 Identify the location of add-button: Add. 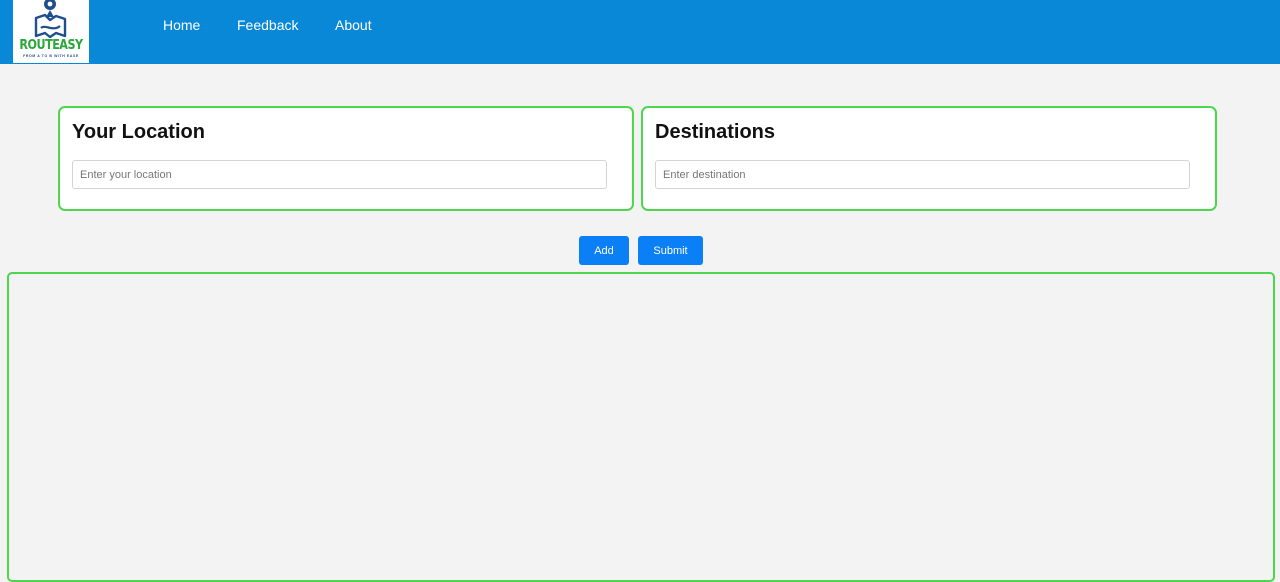
(604, 250).